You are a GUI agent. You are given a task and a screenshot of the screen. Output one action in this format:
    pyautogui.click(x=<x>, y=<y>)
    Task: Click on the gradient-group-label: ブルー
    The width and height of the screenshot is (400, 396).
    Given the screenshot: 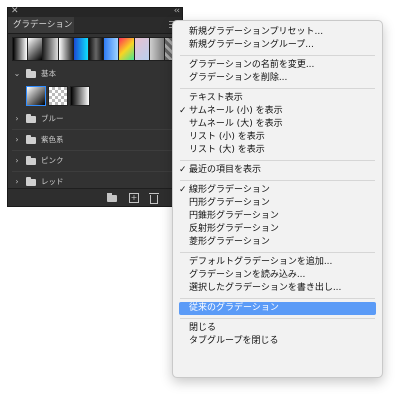 What is the action you would take?
    pyautogui.click(x=52, y=118)
    